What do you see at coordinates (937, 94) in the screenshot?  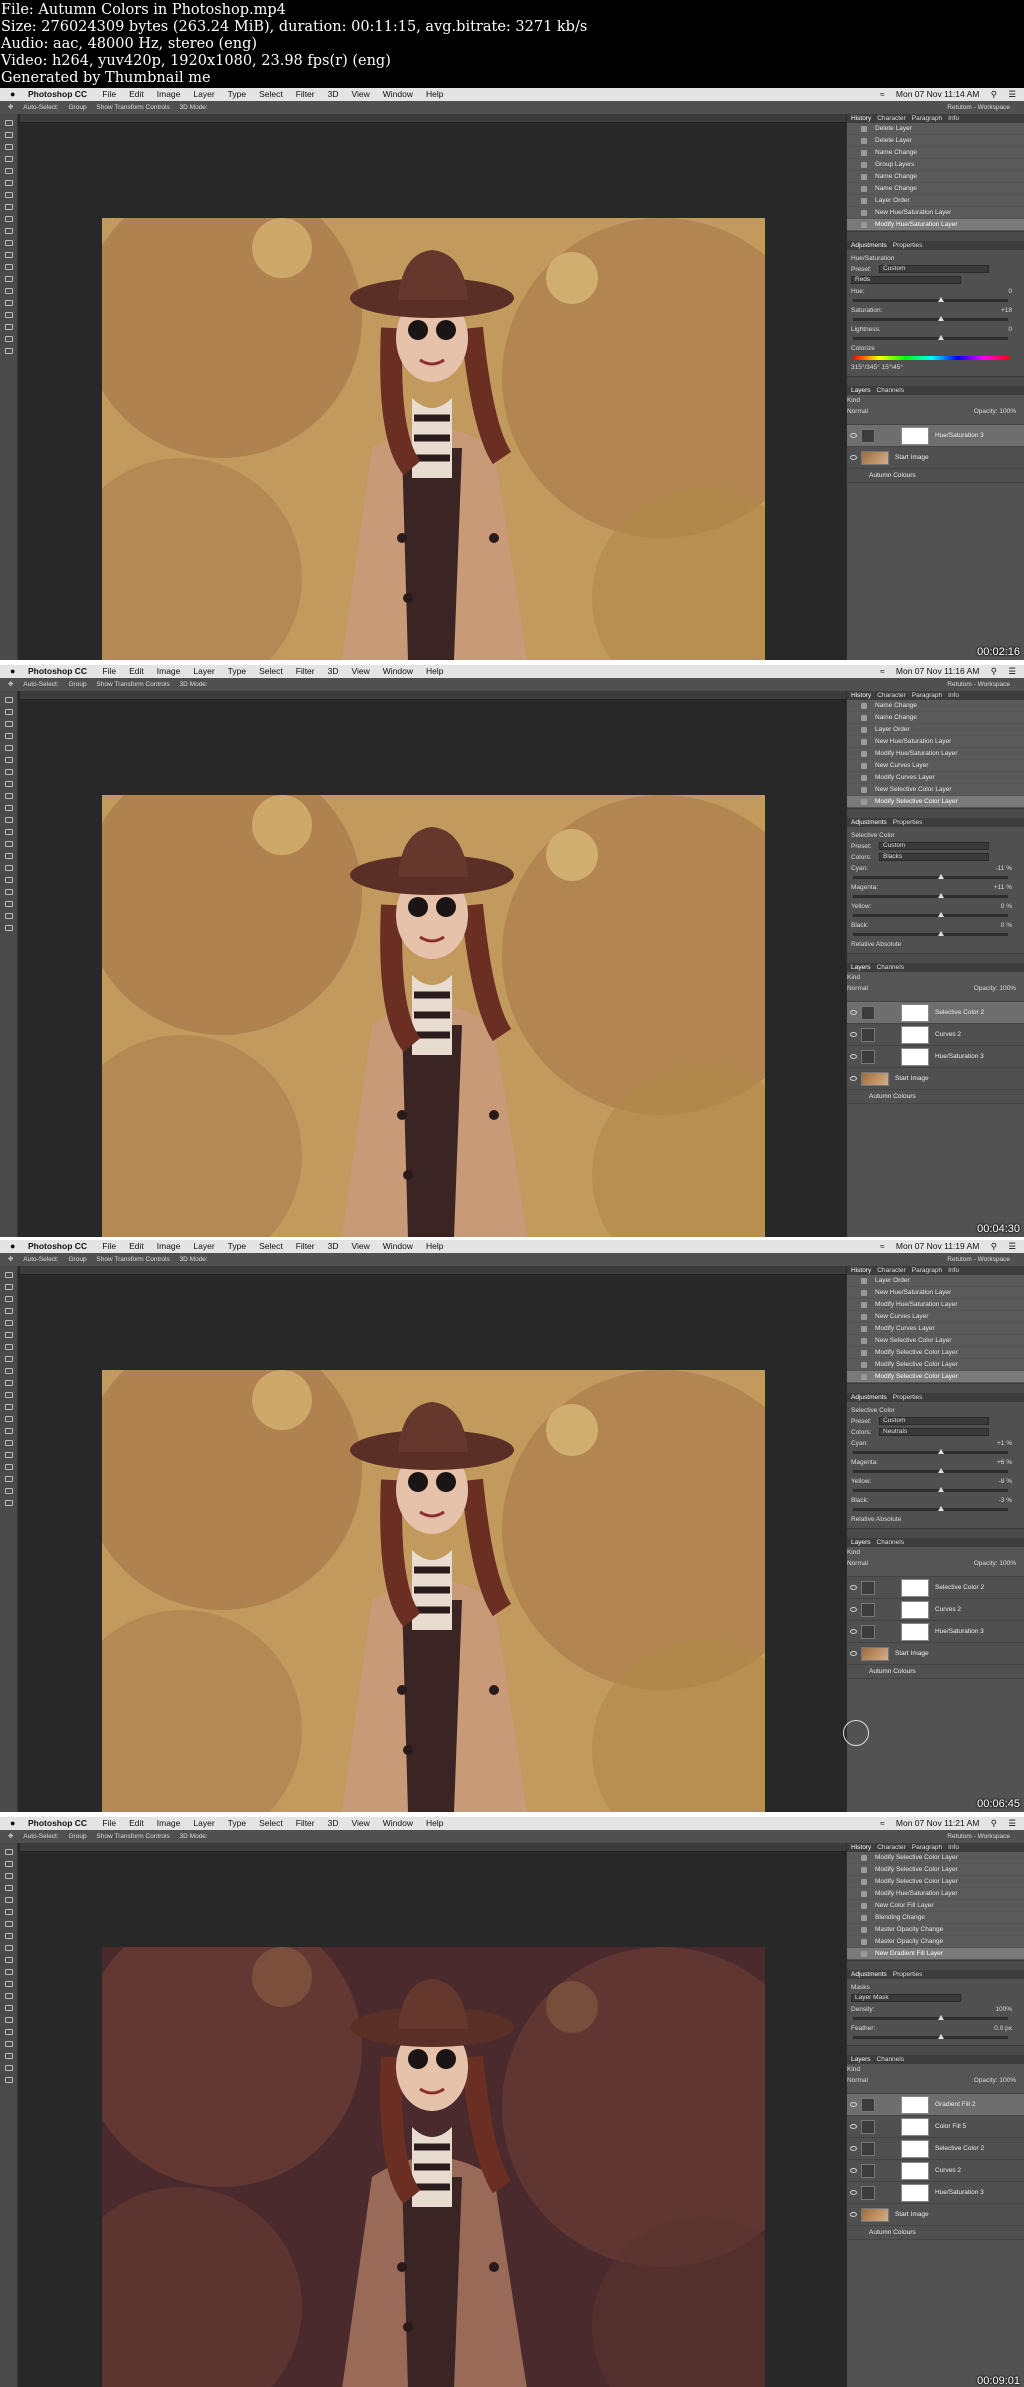 I see `menu-clock: Mon 07 Nov 11:14 AM` at bounding box center [937, 94].